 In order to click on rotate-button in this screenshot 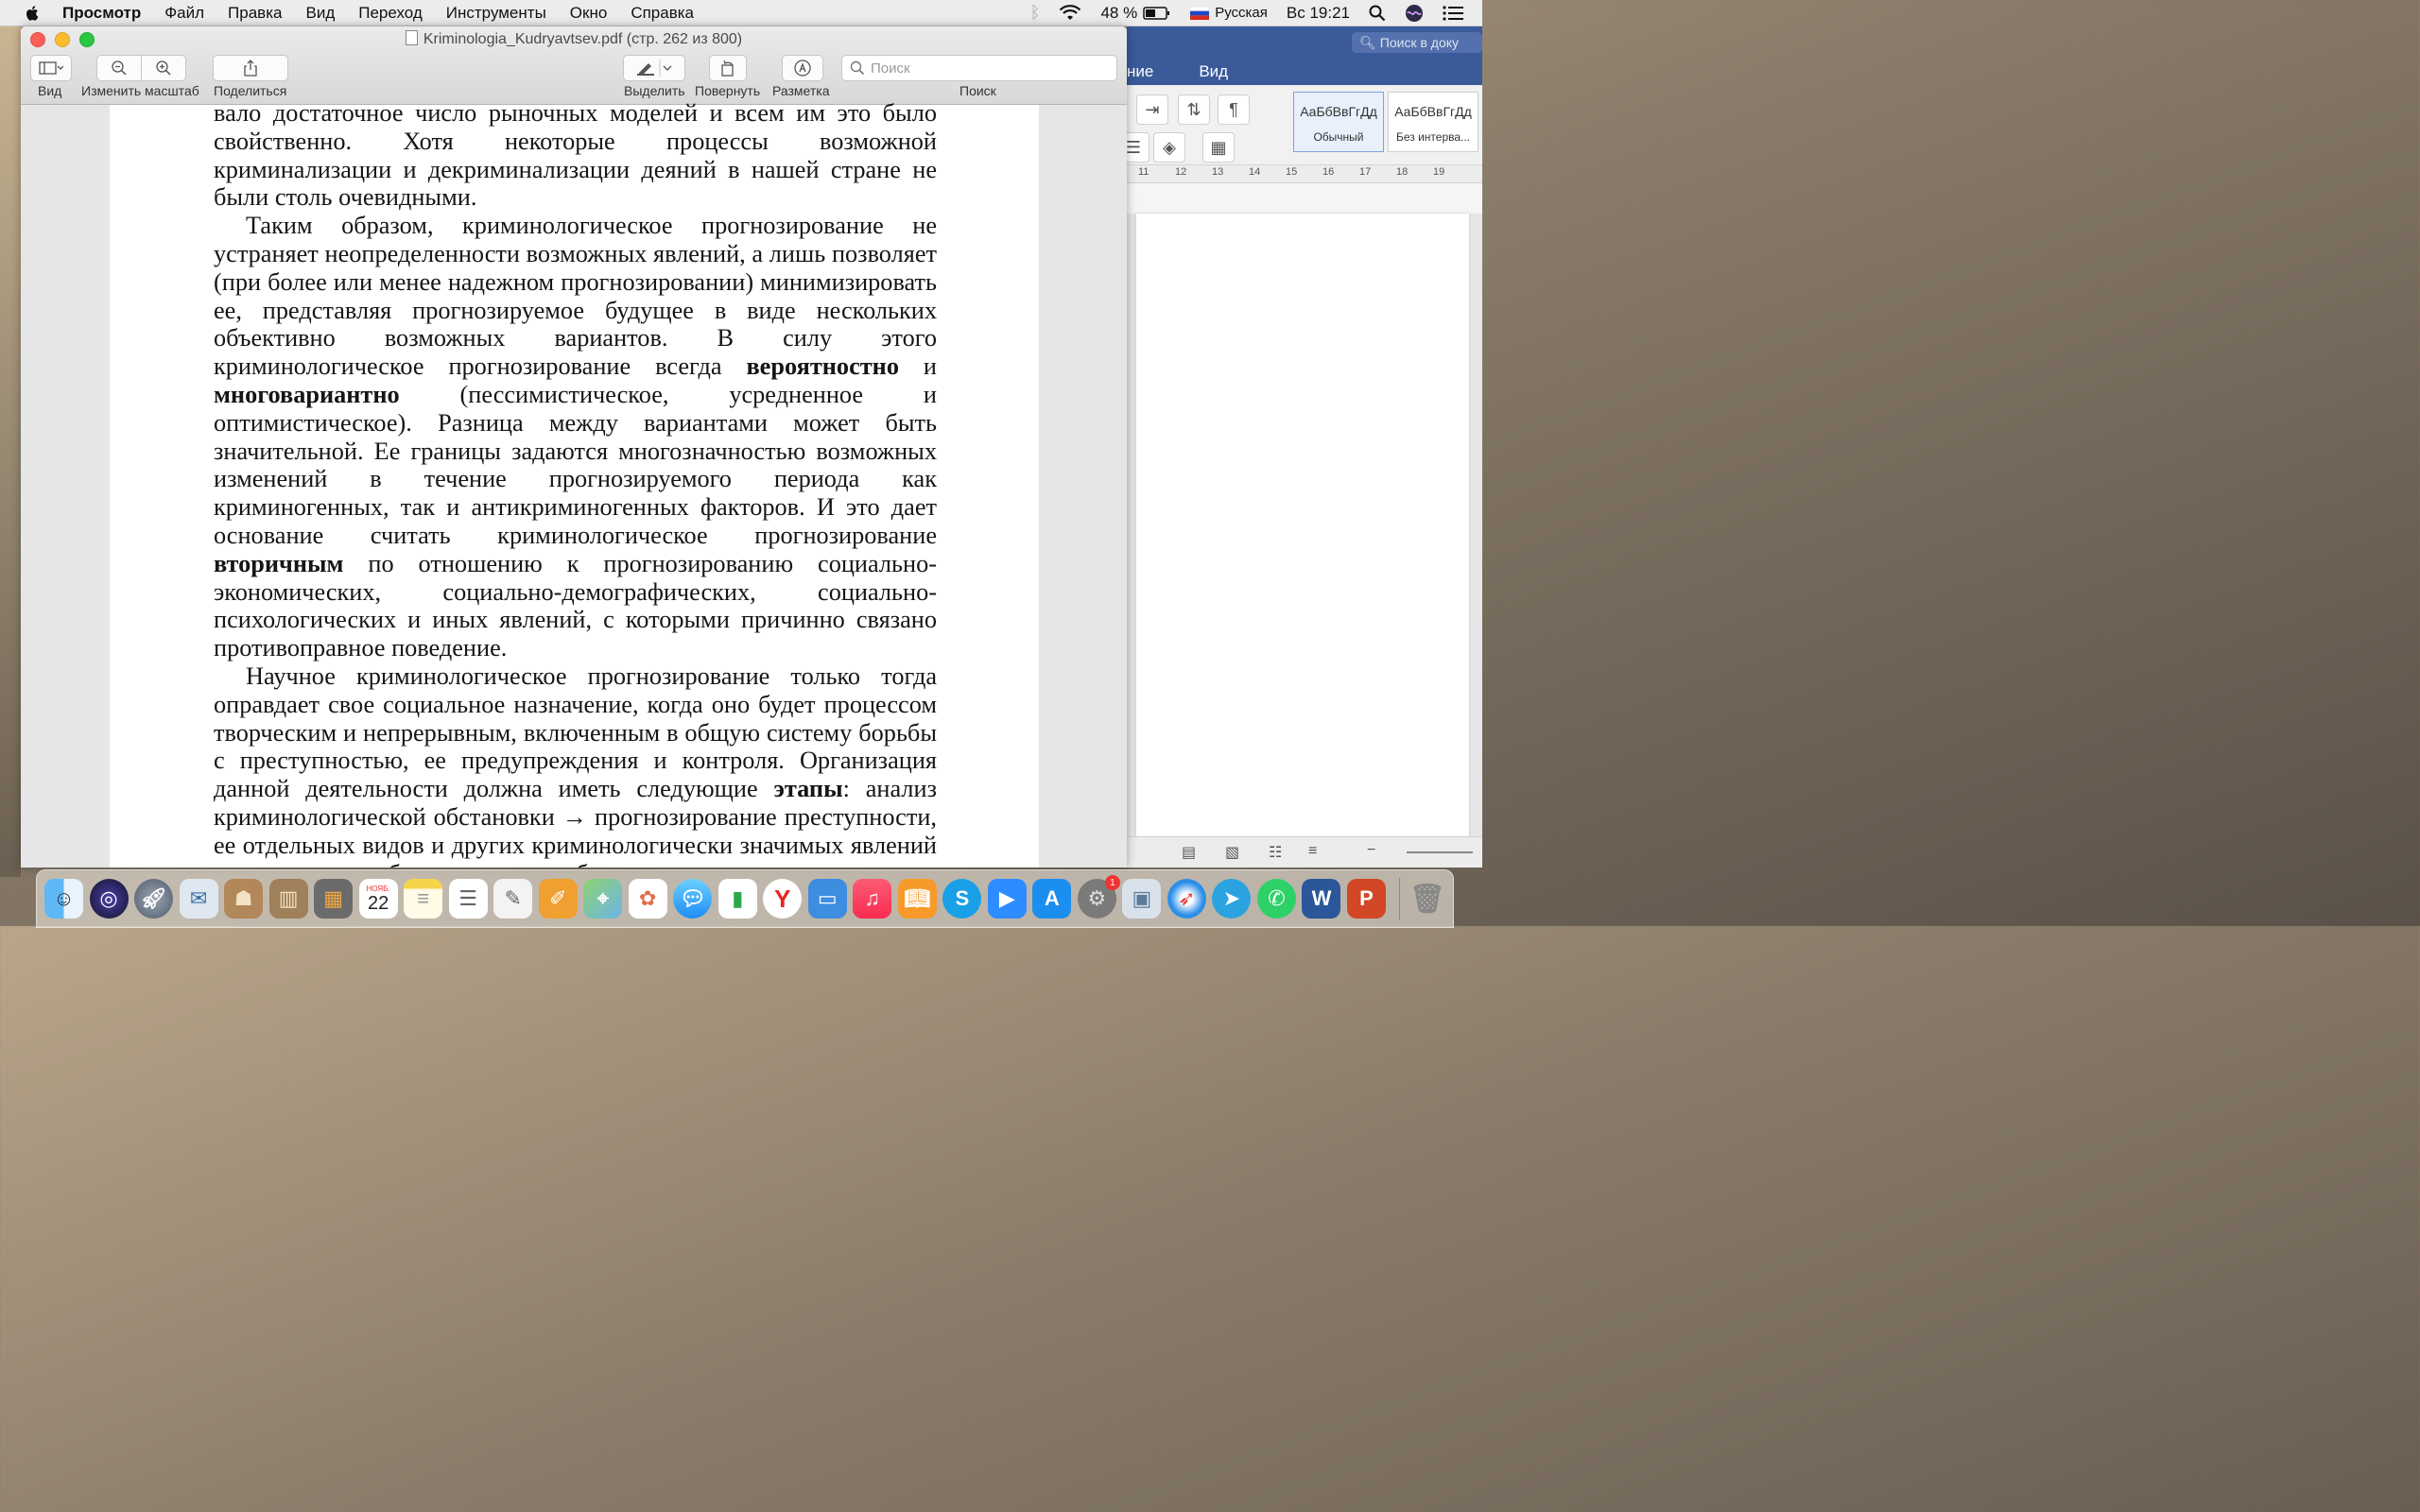, I will do `click(728, 68)`.